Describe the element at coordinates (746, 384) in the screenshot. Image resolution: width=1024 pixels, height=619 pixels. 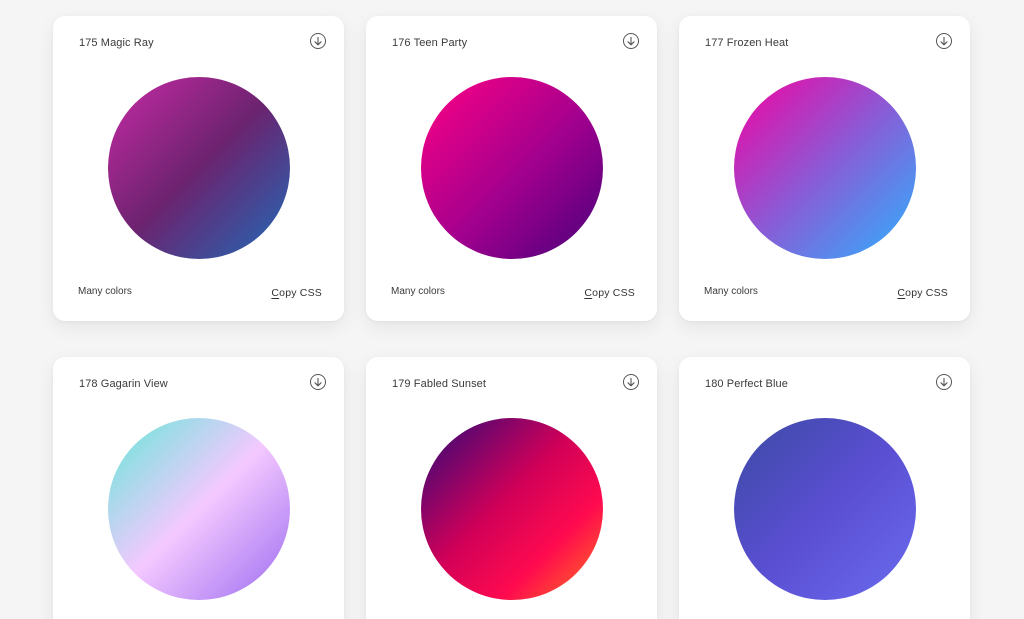
I see `gradient-title: 180 Perfect Blue` at that location.